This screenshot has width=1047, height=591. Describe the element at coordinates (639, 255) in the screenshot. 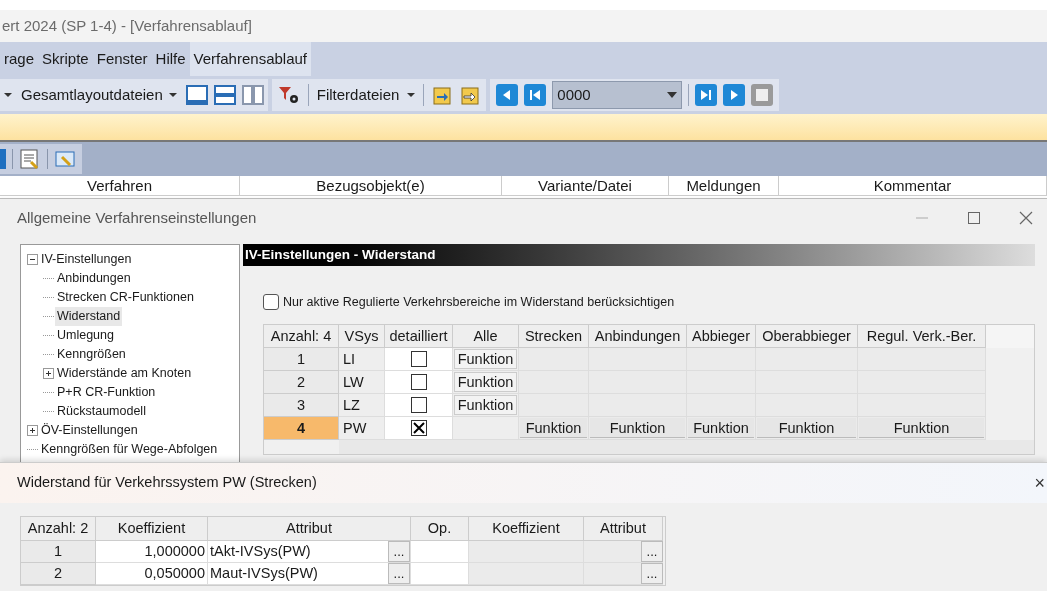

I see `panel-header: IV-Einstellungen - Widerstand` at that location.